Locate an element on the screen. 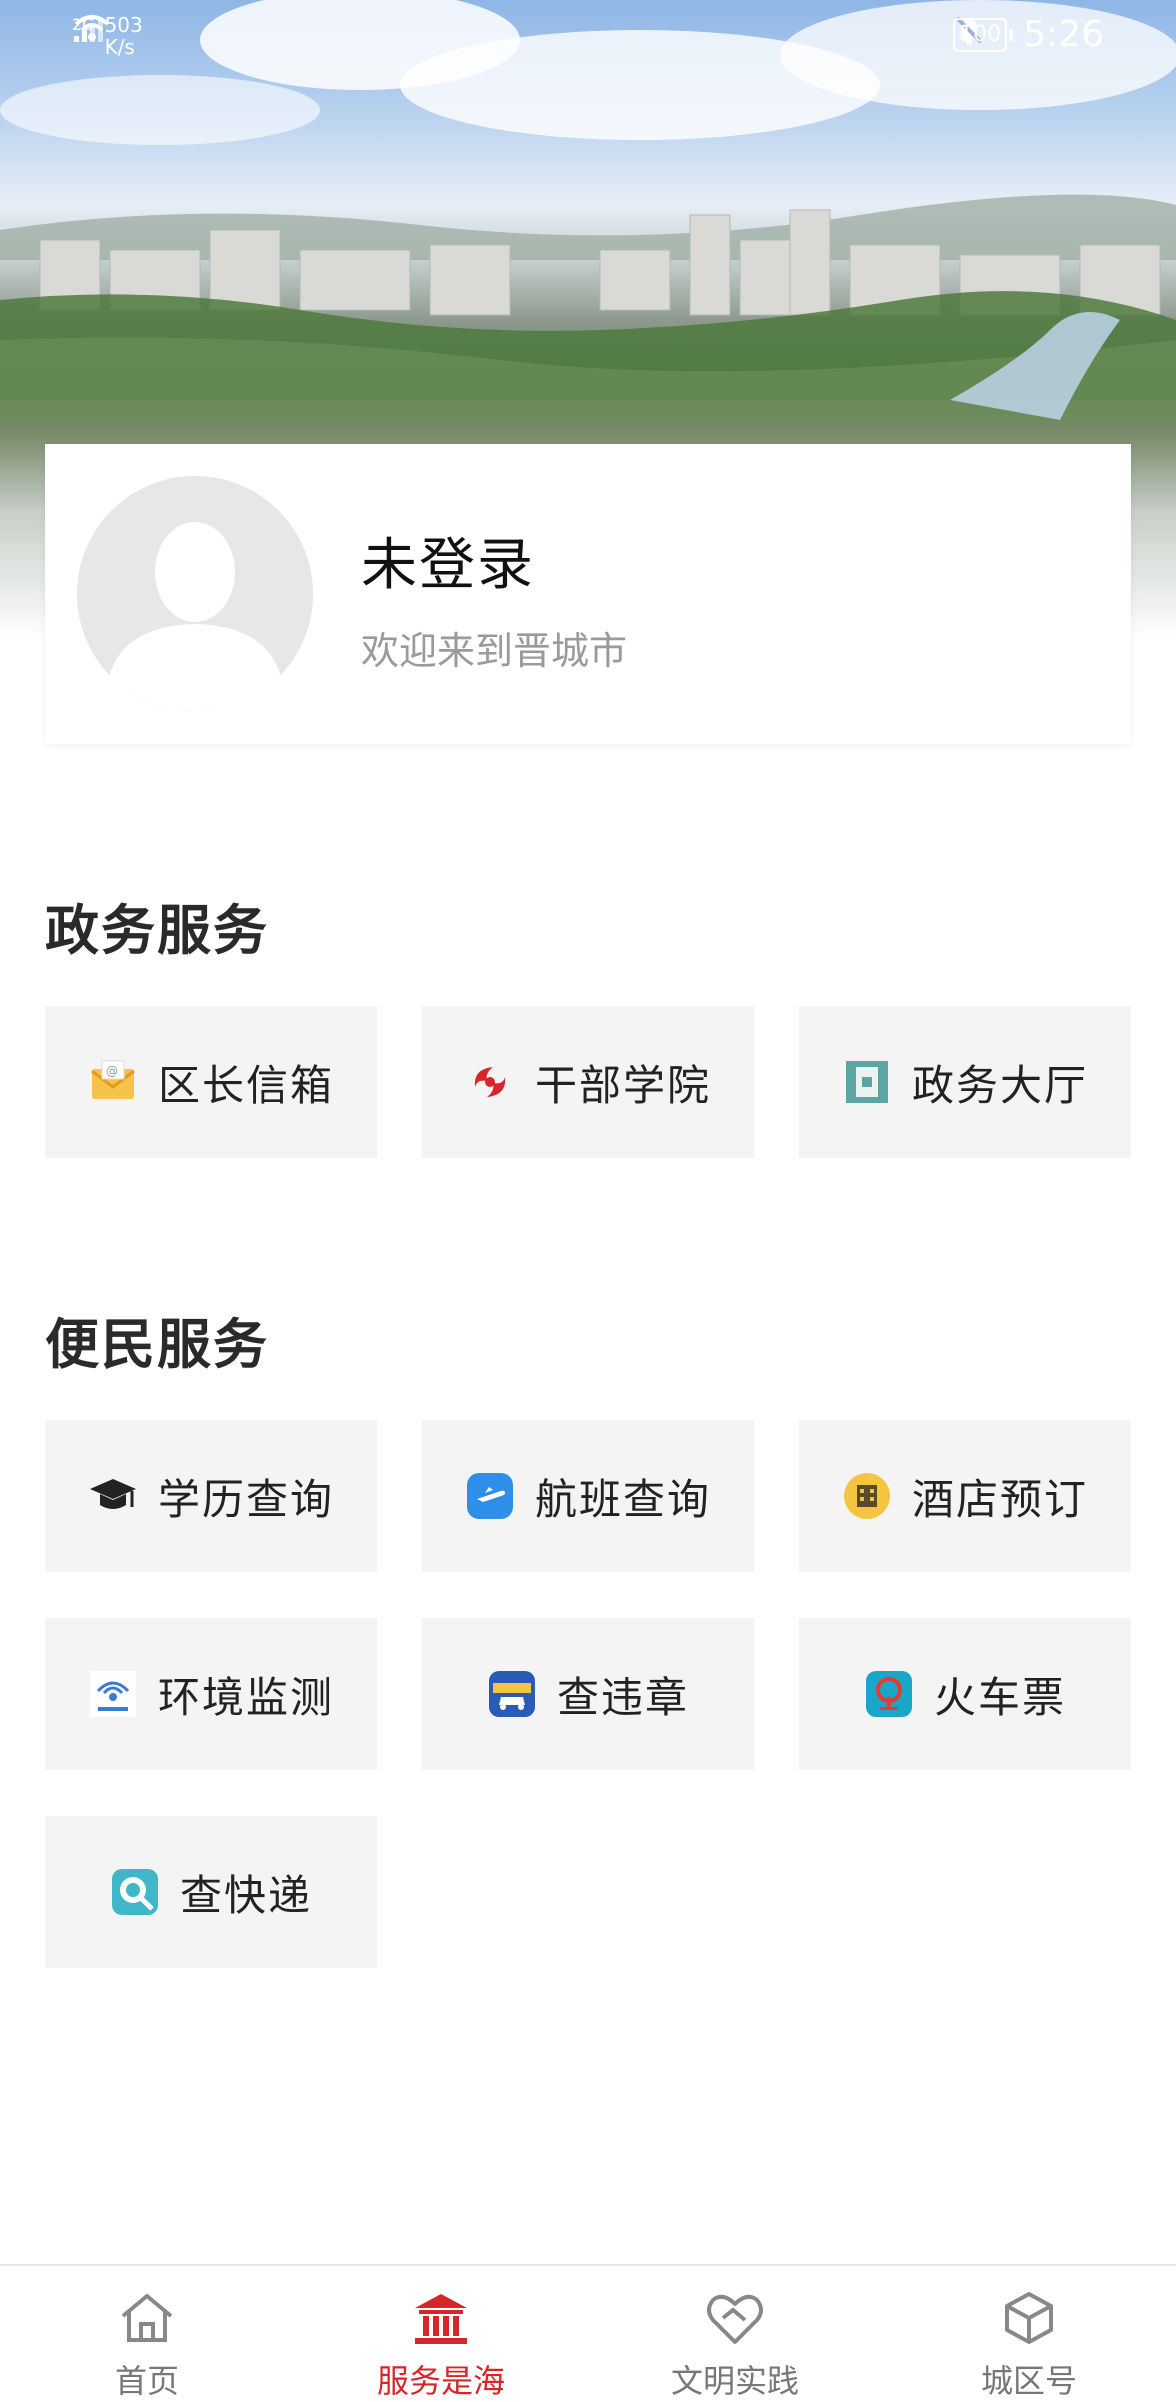 This screenshot has height=2402, width=1176. service-tile-express: 查快递 is located at coordinates (211, 1892).